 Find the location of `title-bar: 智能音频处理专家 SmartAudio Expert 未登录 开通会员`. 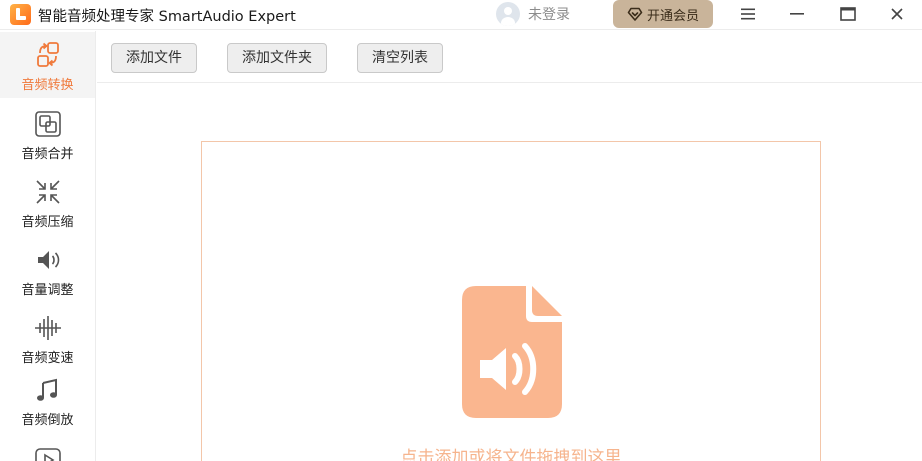

title-bar: 智能音频处理专家 SmartAudio Expert 未登录 开通会员 is located at coordinates (461, 15).